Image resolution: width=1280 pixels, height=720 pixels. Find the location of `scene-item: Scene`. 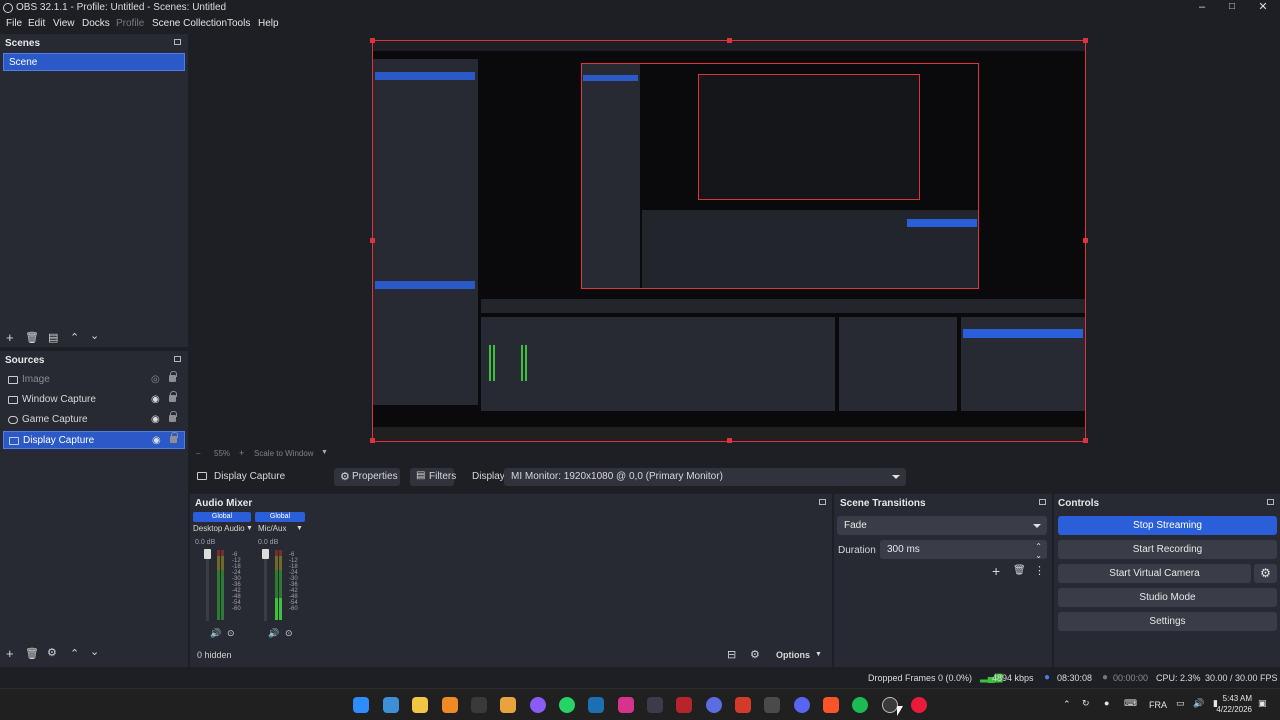

scene-item: Scene is located at coordinates (94, 62).